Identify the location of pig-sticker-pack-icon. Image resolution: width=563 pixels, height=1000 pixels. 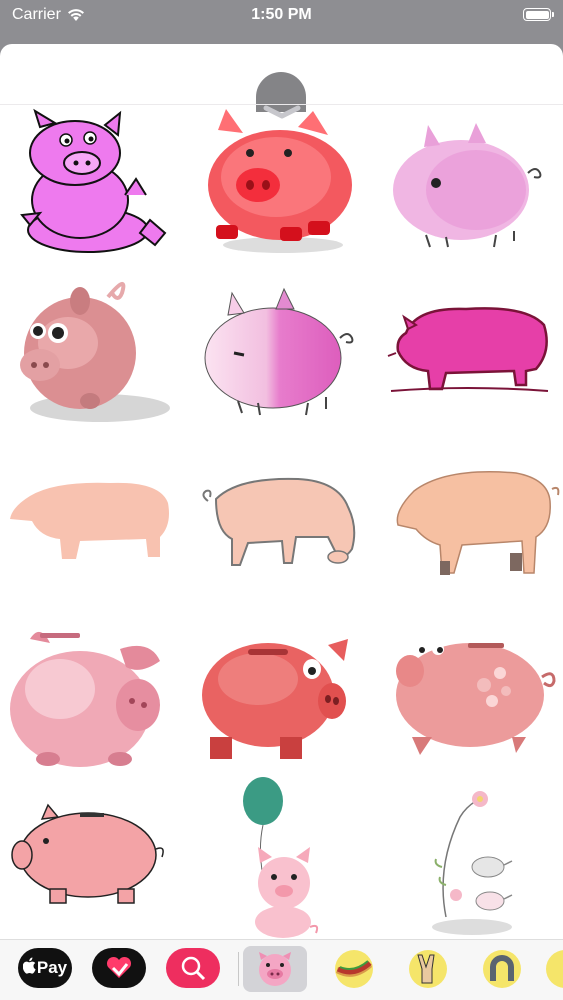
(275, 969).